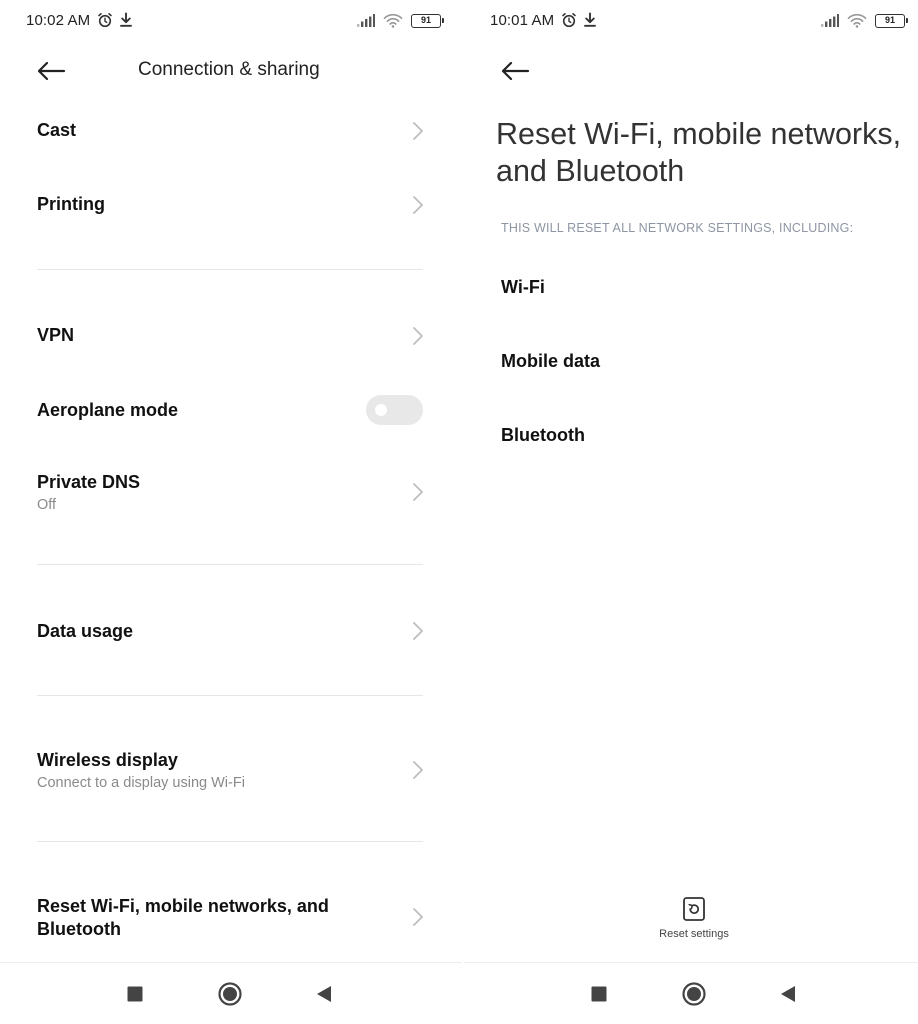  Describe the element at coordinates (694, 909) in the screenshot. I see `reset-icon` at that location.